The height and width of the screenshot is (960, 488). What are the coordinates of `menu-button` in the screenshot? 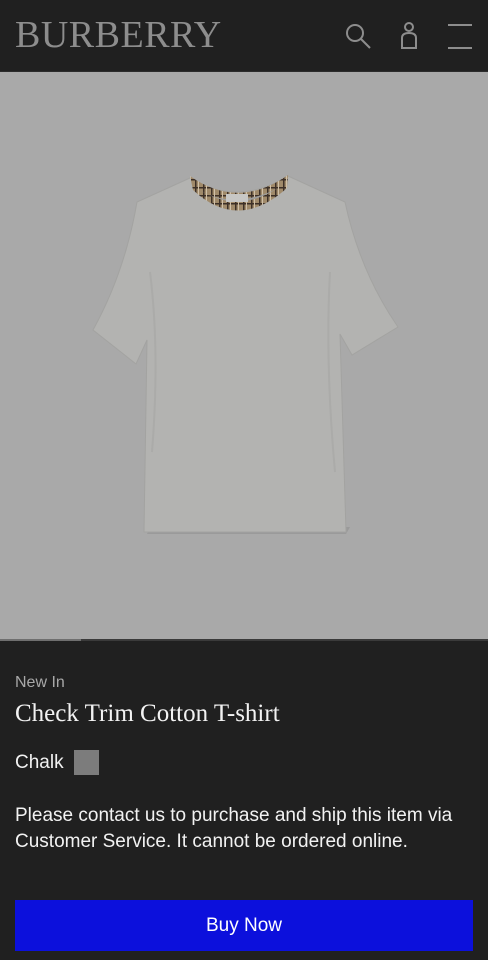 It's located at (460, 36).